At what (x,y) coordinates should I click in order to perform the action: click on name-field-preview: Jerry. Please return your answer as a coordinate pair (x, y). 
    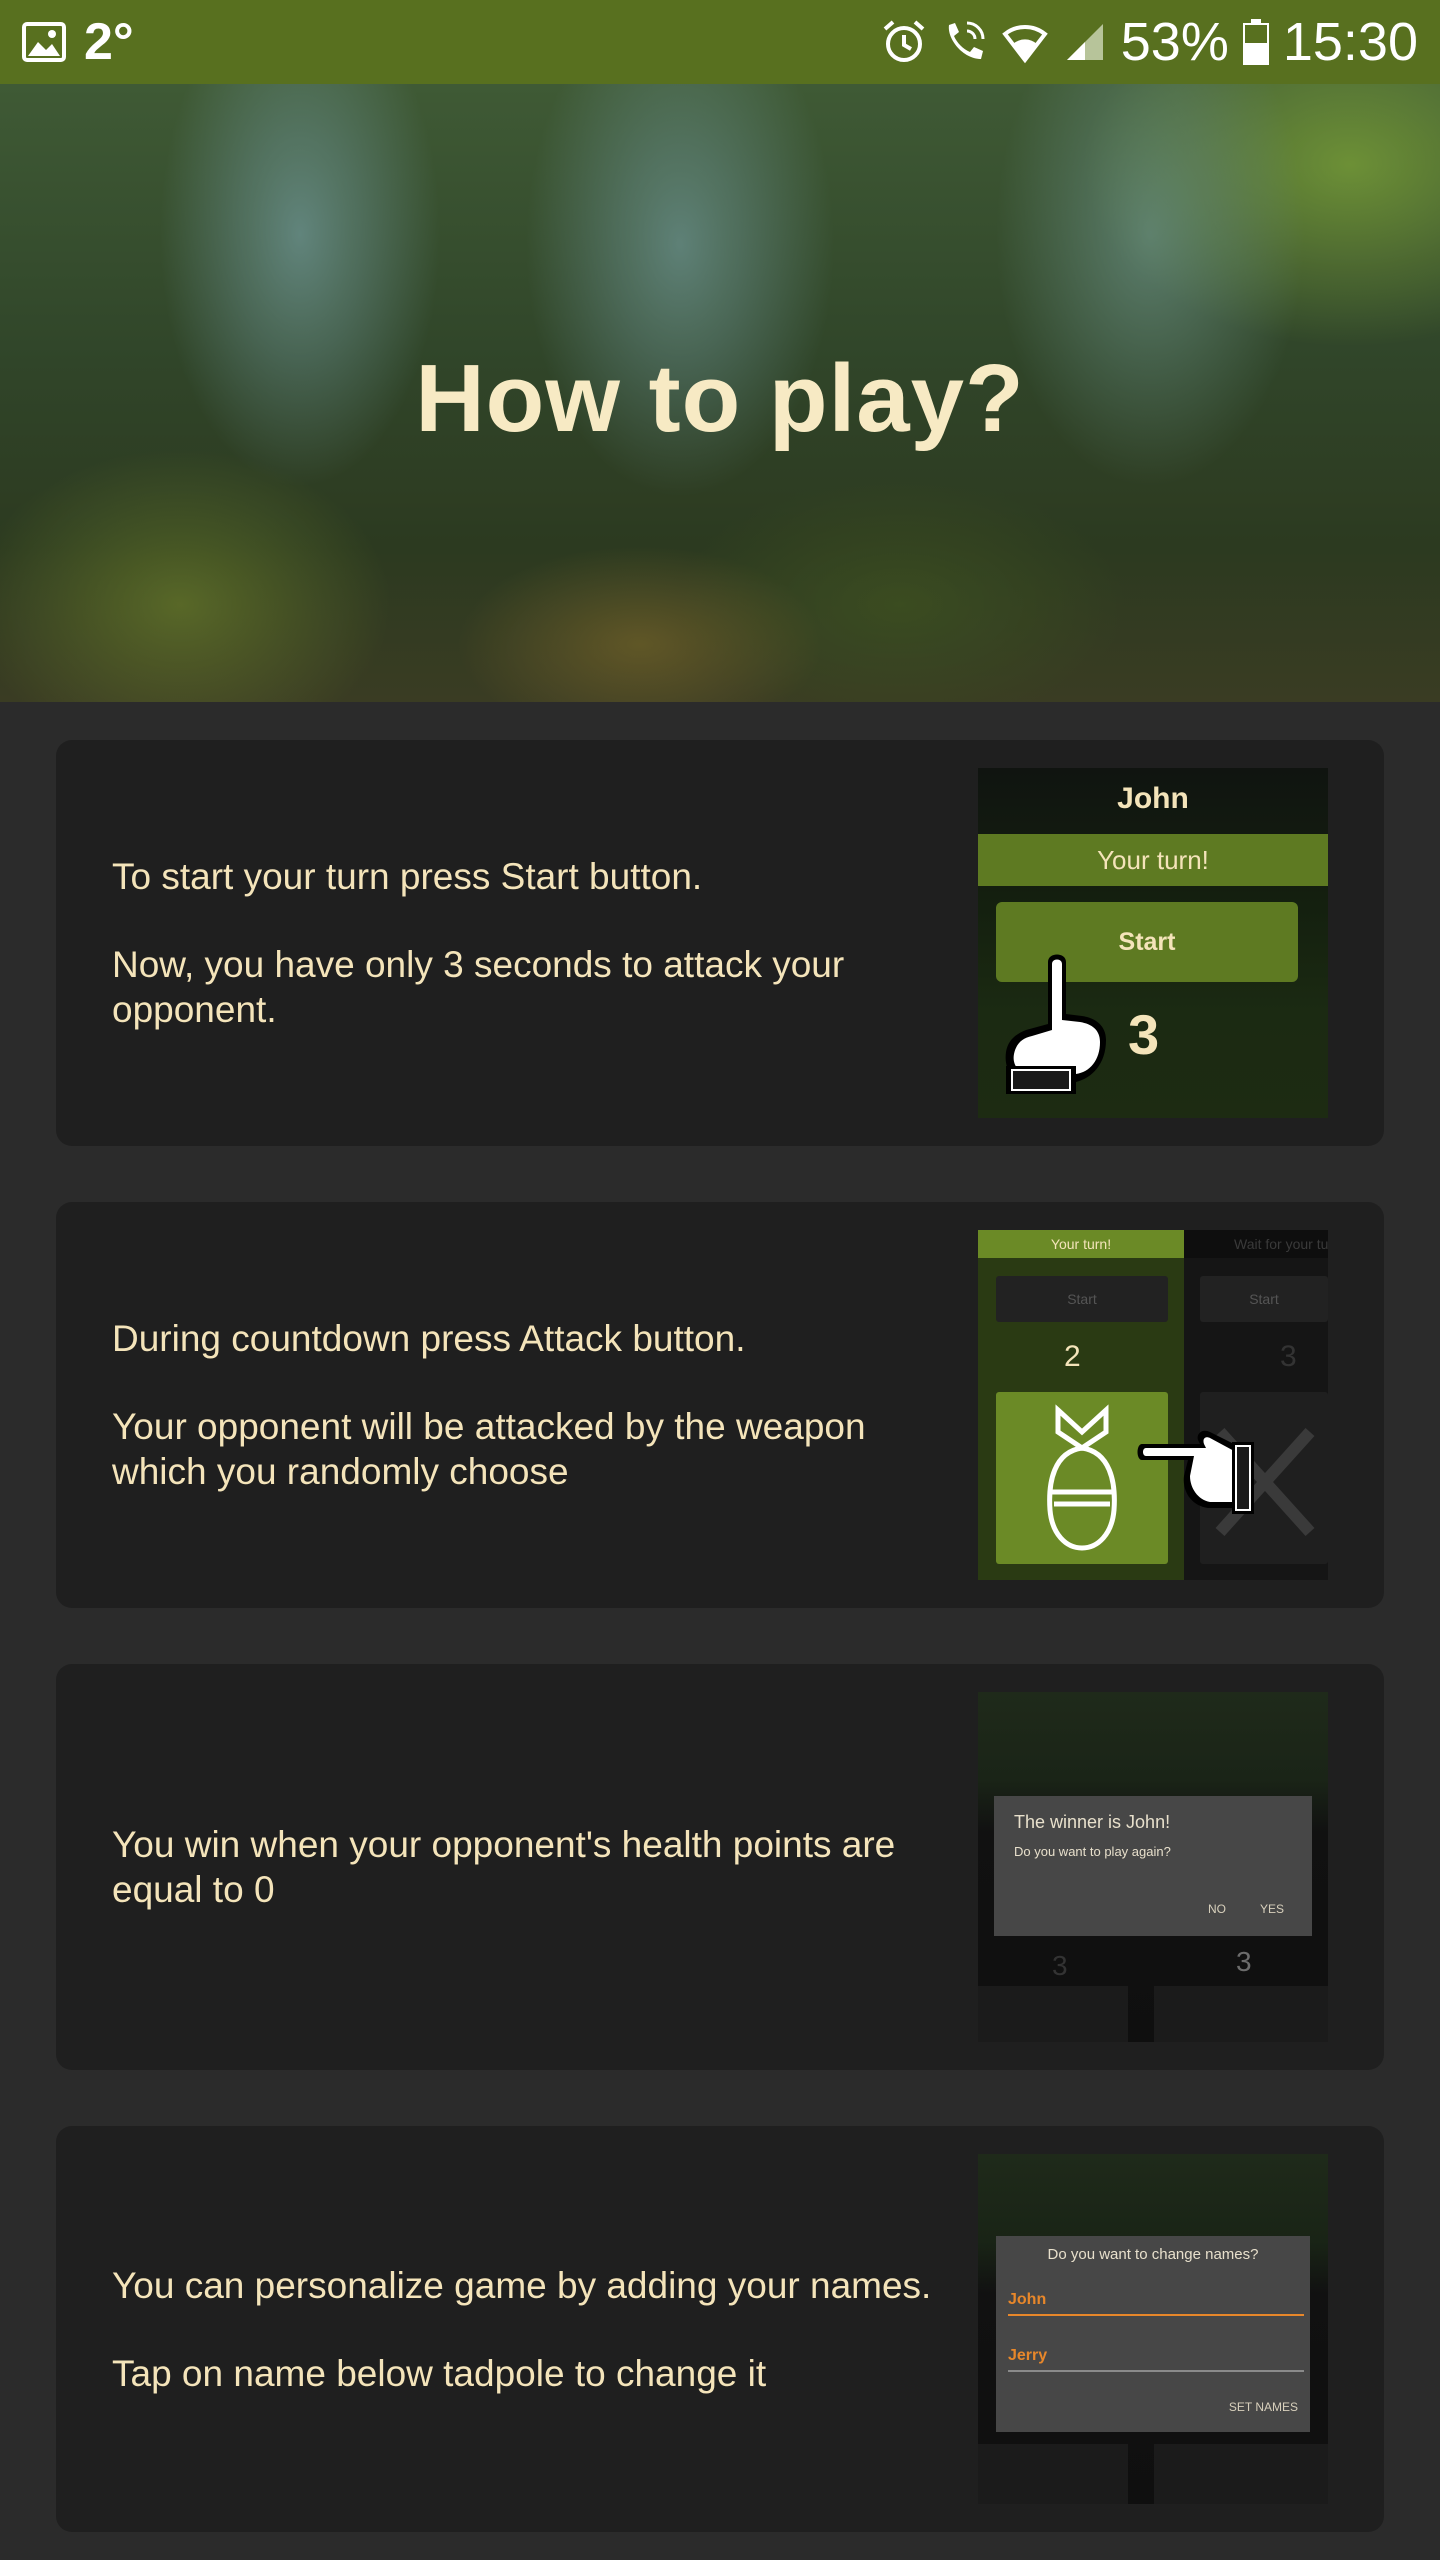
    Looking at the image, I should click on (1156, 2357).